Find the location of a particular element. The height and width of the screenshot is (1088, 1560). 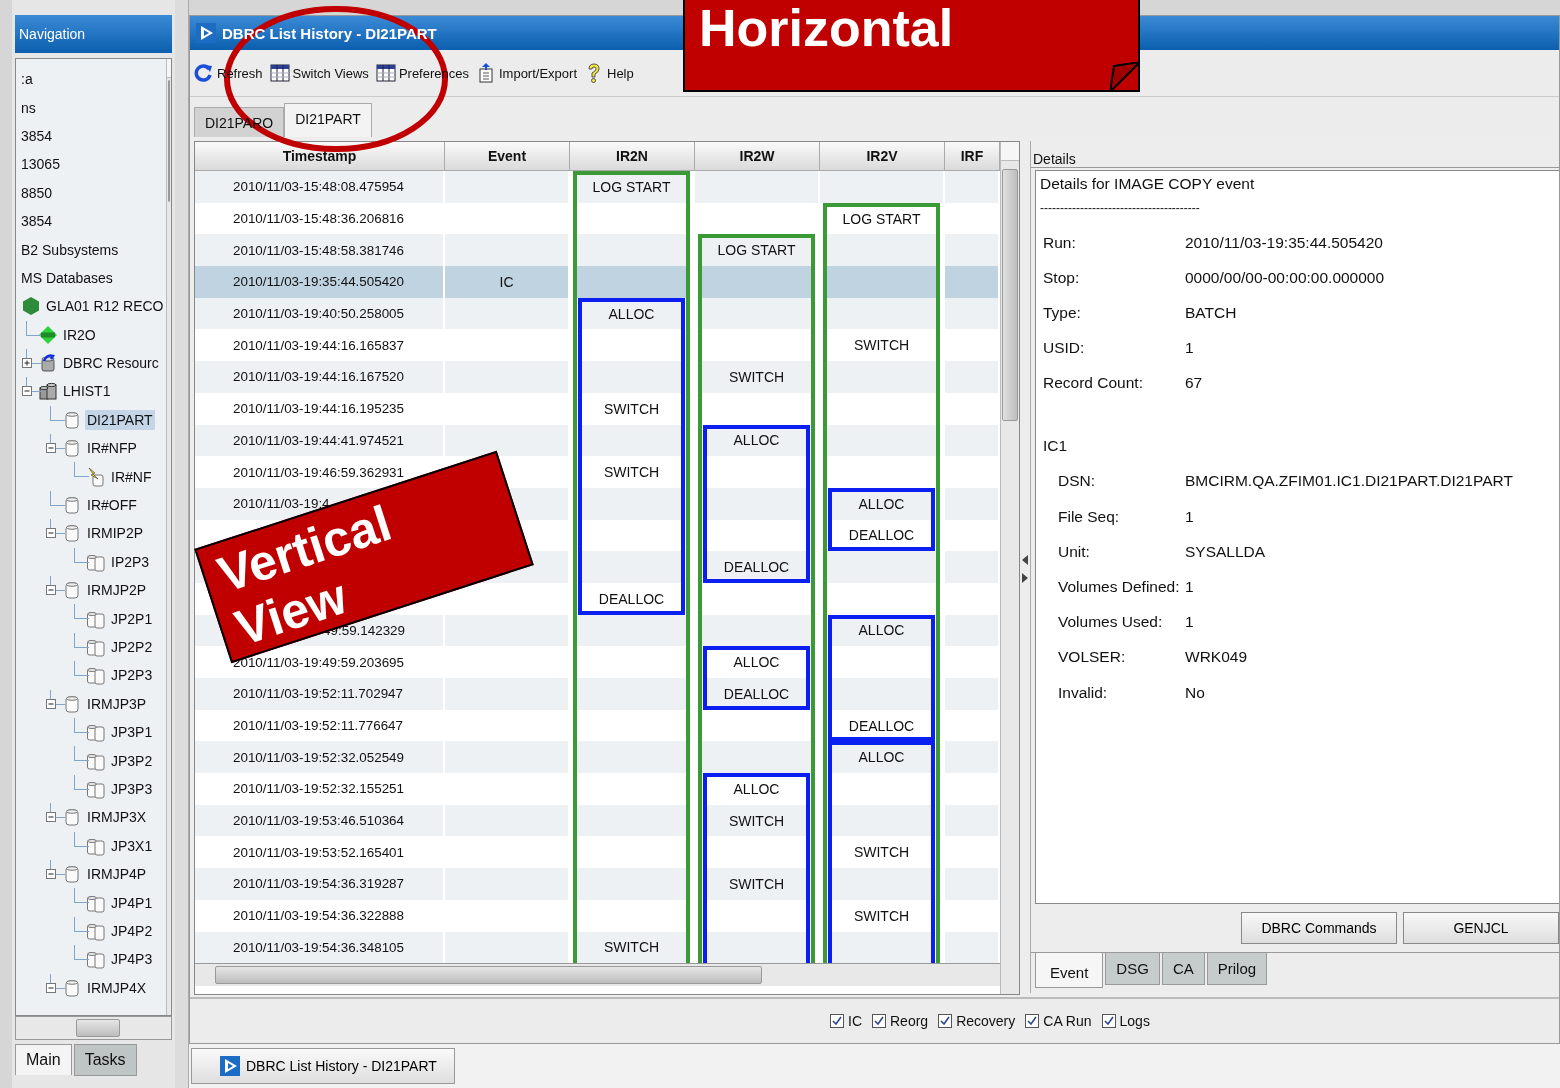

tree-item: JP3P3 is located at coordinates (132, 788).